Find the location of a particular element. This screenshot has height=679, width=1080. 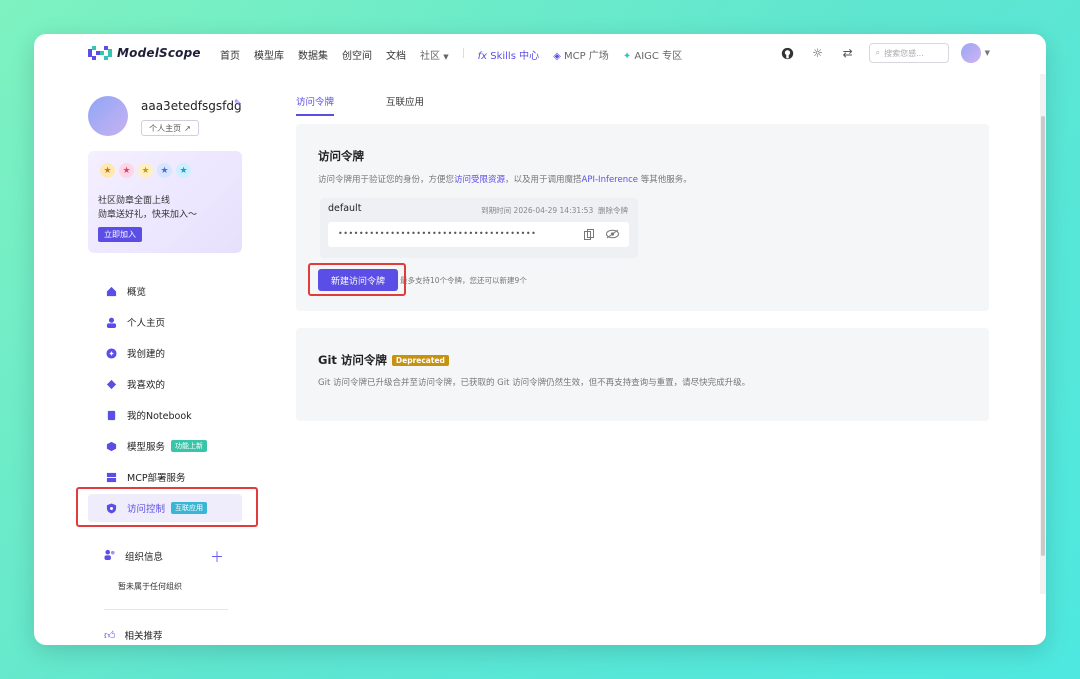

tab-interconnect-apps: 互联应用 is located at coordinates (405, 105).